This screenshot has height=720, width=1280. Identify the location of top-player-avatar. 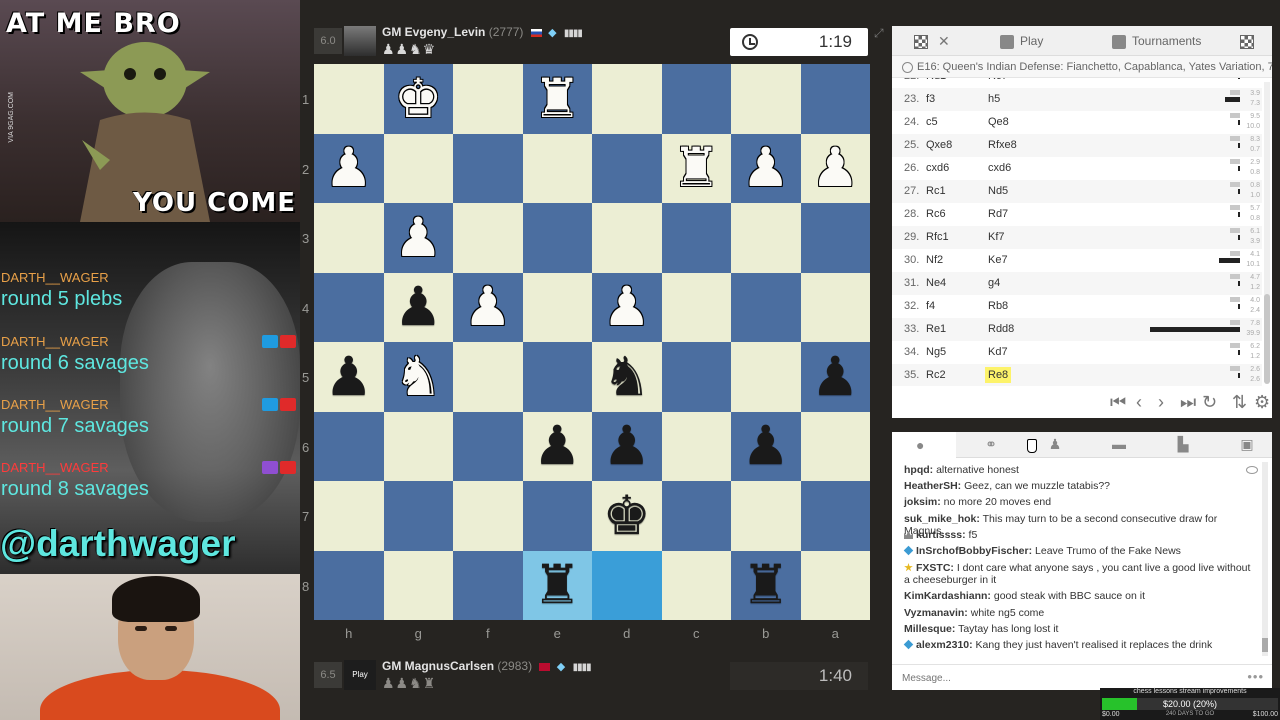
(360, 41).